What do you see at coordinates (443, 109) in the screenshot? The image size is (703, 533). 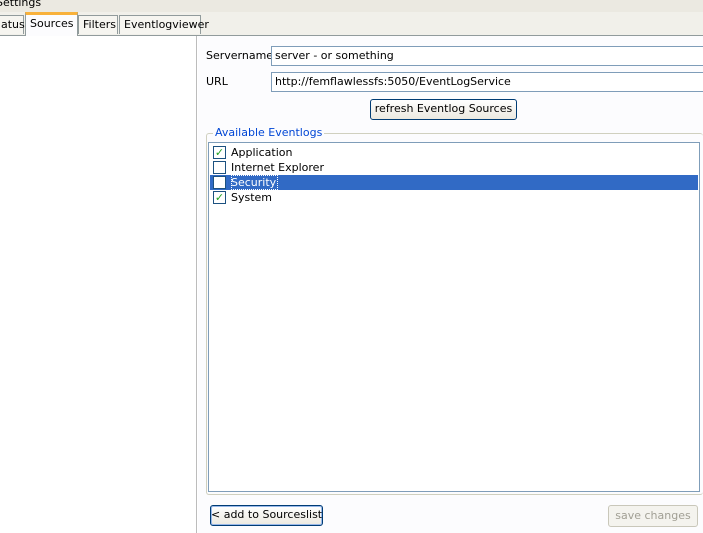 I see `refresh-eventlog-sources-button: refresh Eventlog Sources` at bounding box center [443, 109].